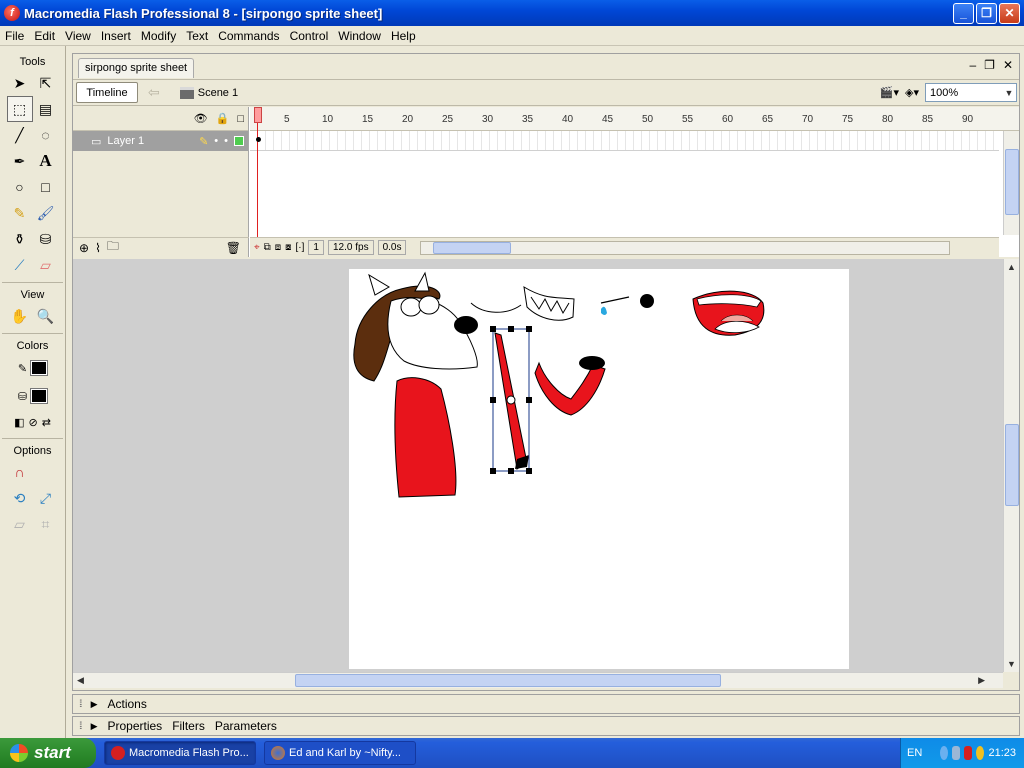 The height and width of the screenshot is (768, 1024). I want to click on layer-frame-row, so click(624, 141).